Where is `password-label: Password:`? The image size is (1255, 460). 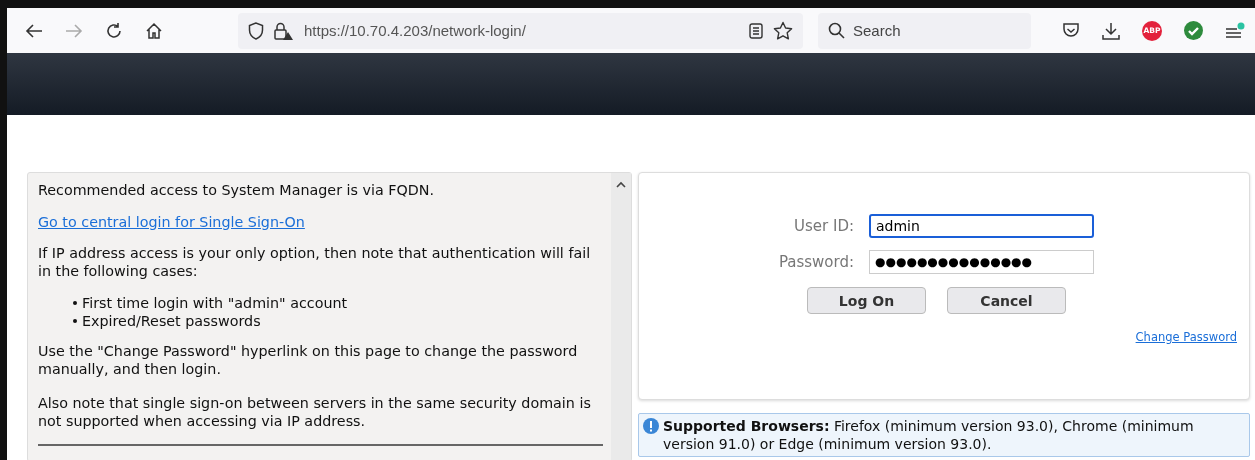
password-label: Password: is located at coordinates (815, 262).